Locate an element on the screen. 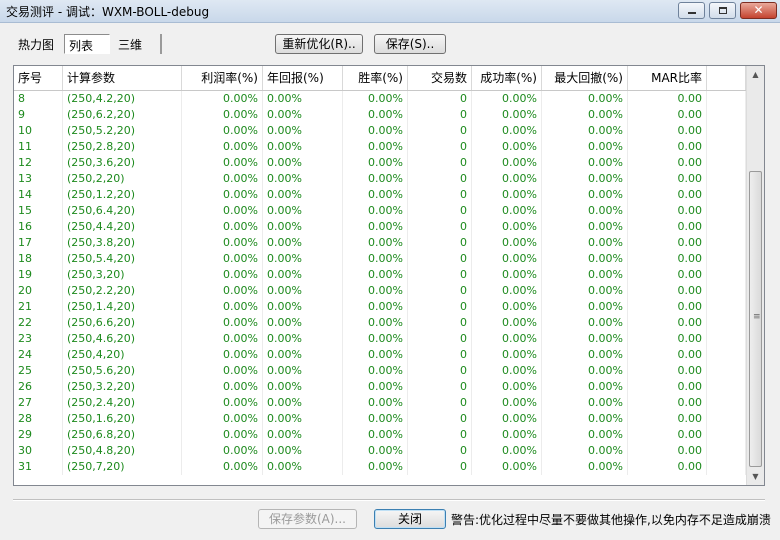 The width and height of the screenshot is (780, 540). cell-index: 8 is located at coordinates (38, 99).